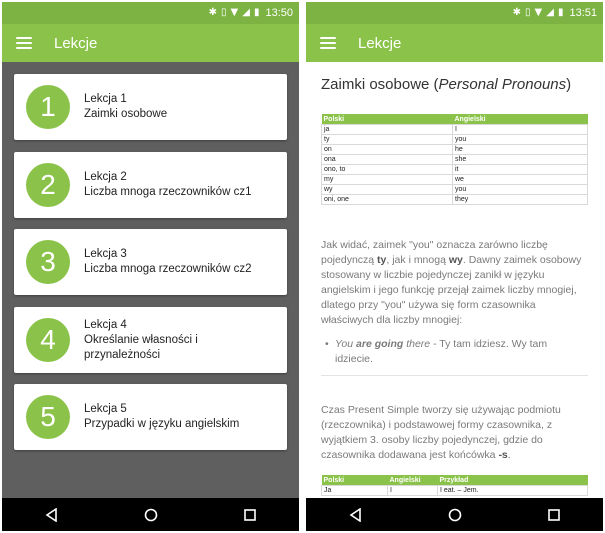 The height and width of the screenshot is (533, 605). What do you see at coordinates (446, 84) in the screenshot?
I see `lesson-heading: Zaimki osobowe (Personal Pronouns)` at bounding box center [446, 84].